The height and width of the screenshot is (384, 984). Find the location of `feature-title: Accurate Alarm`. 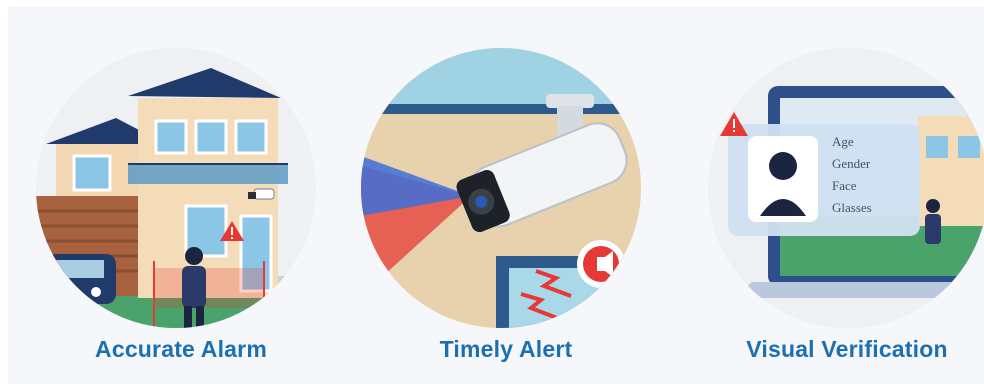

feature-title: Accurate Alarm is located at coordinates (181, 349).